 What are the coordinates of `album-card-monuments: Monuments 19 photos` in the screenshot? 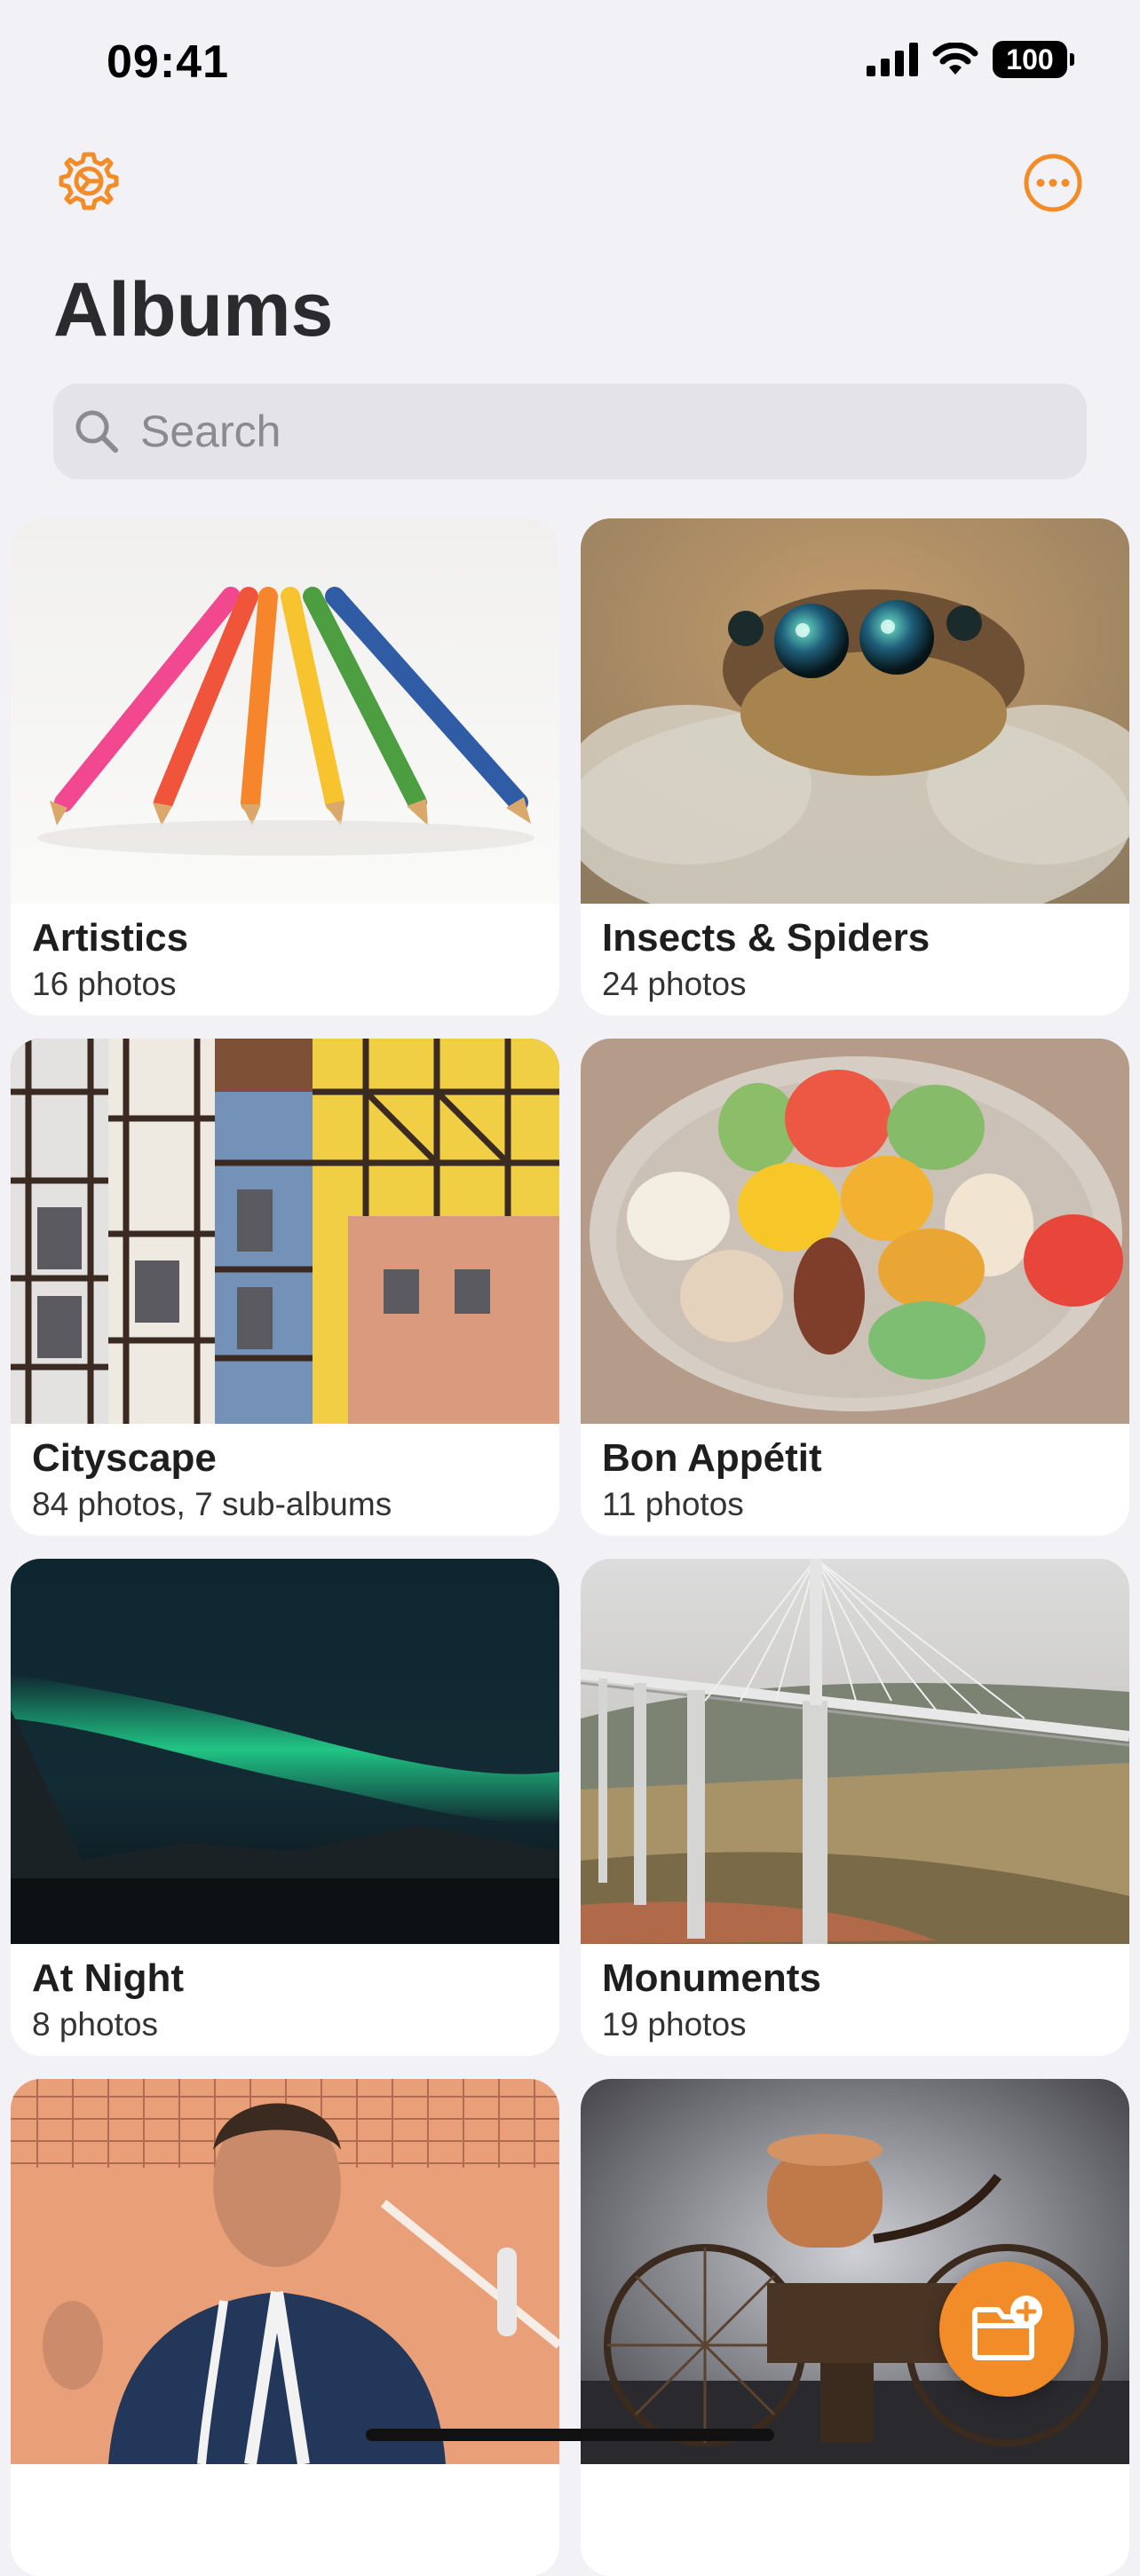 It's located at (855, 1807).